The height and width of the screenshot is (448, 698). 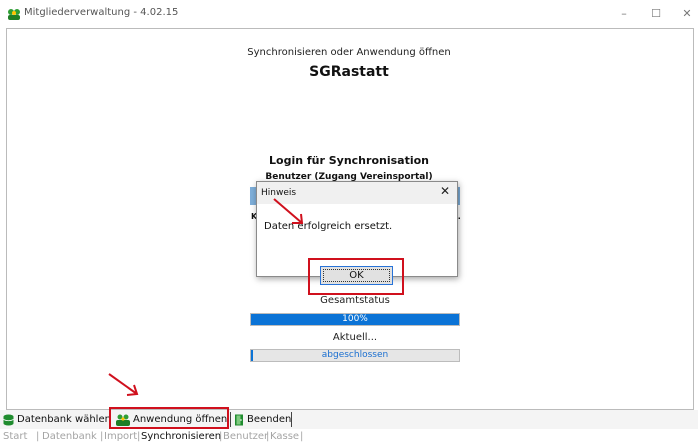 What do you see at coordinates (349, 160) in the screenshot?
I see `login-title: Login für Synchronisation` at bounding box center [349, 160].